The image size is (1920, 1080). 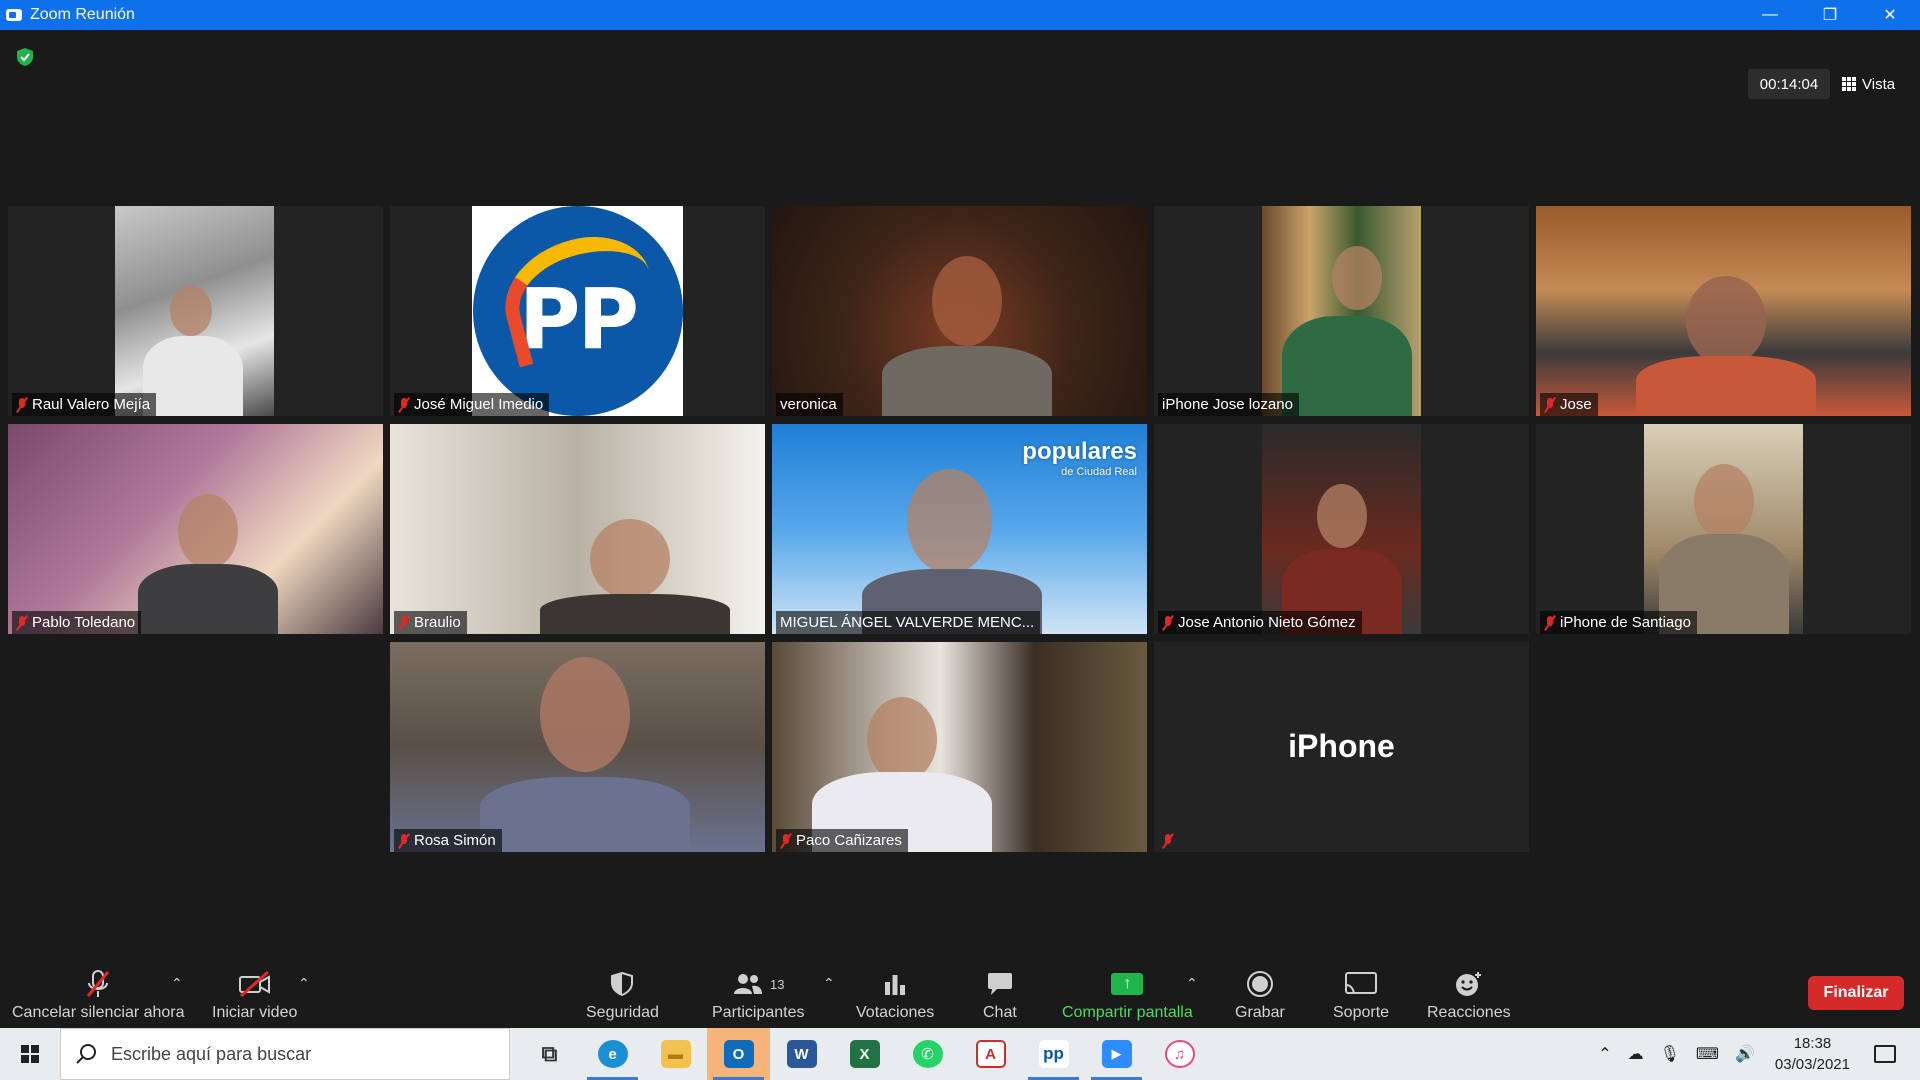 I want to click on participant-name-placeholder: iPhone, so click(x=1341, y=746).